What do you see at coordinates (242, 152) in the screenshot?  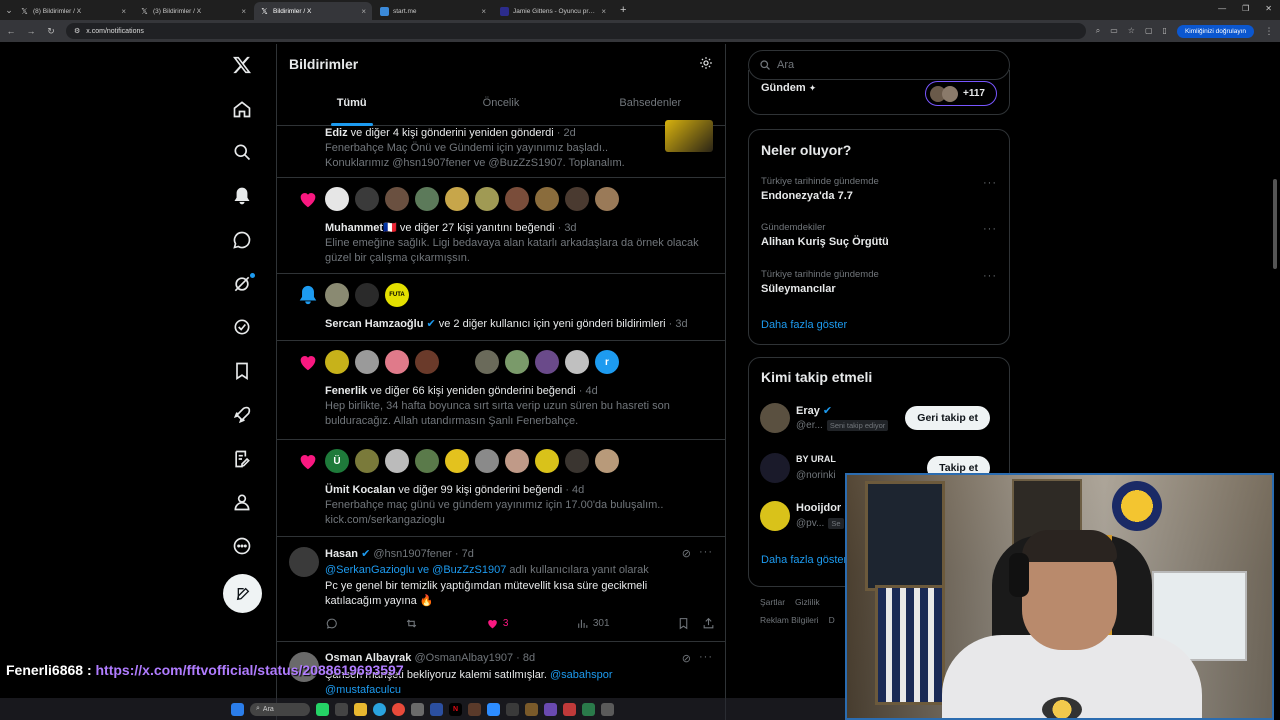 I see `search-icon` at bounding box center [242, 152].